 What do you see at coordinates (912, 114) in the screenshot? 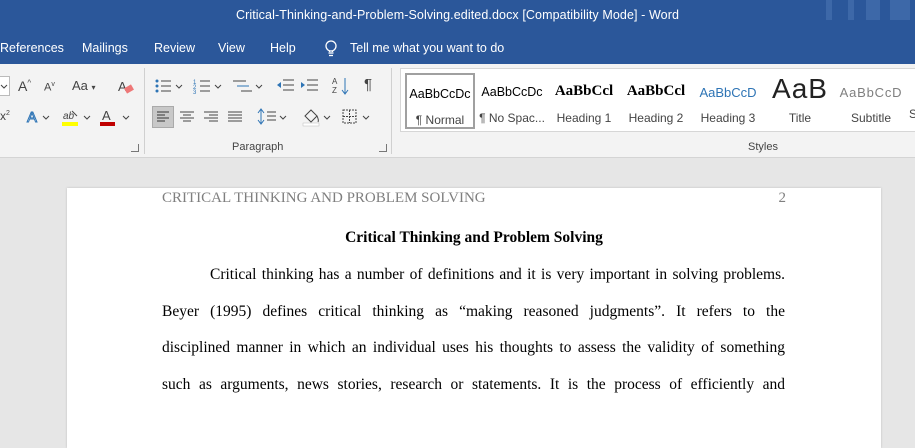
I see `style-partial: S` at bounding box center [912, 114].